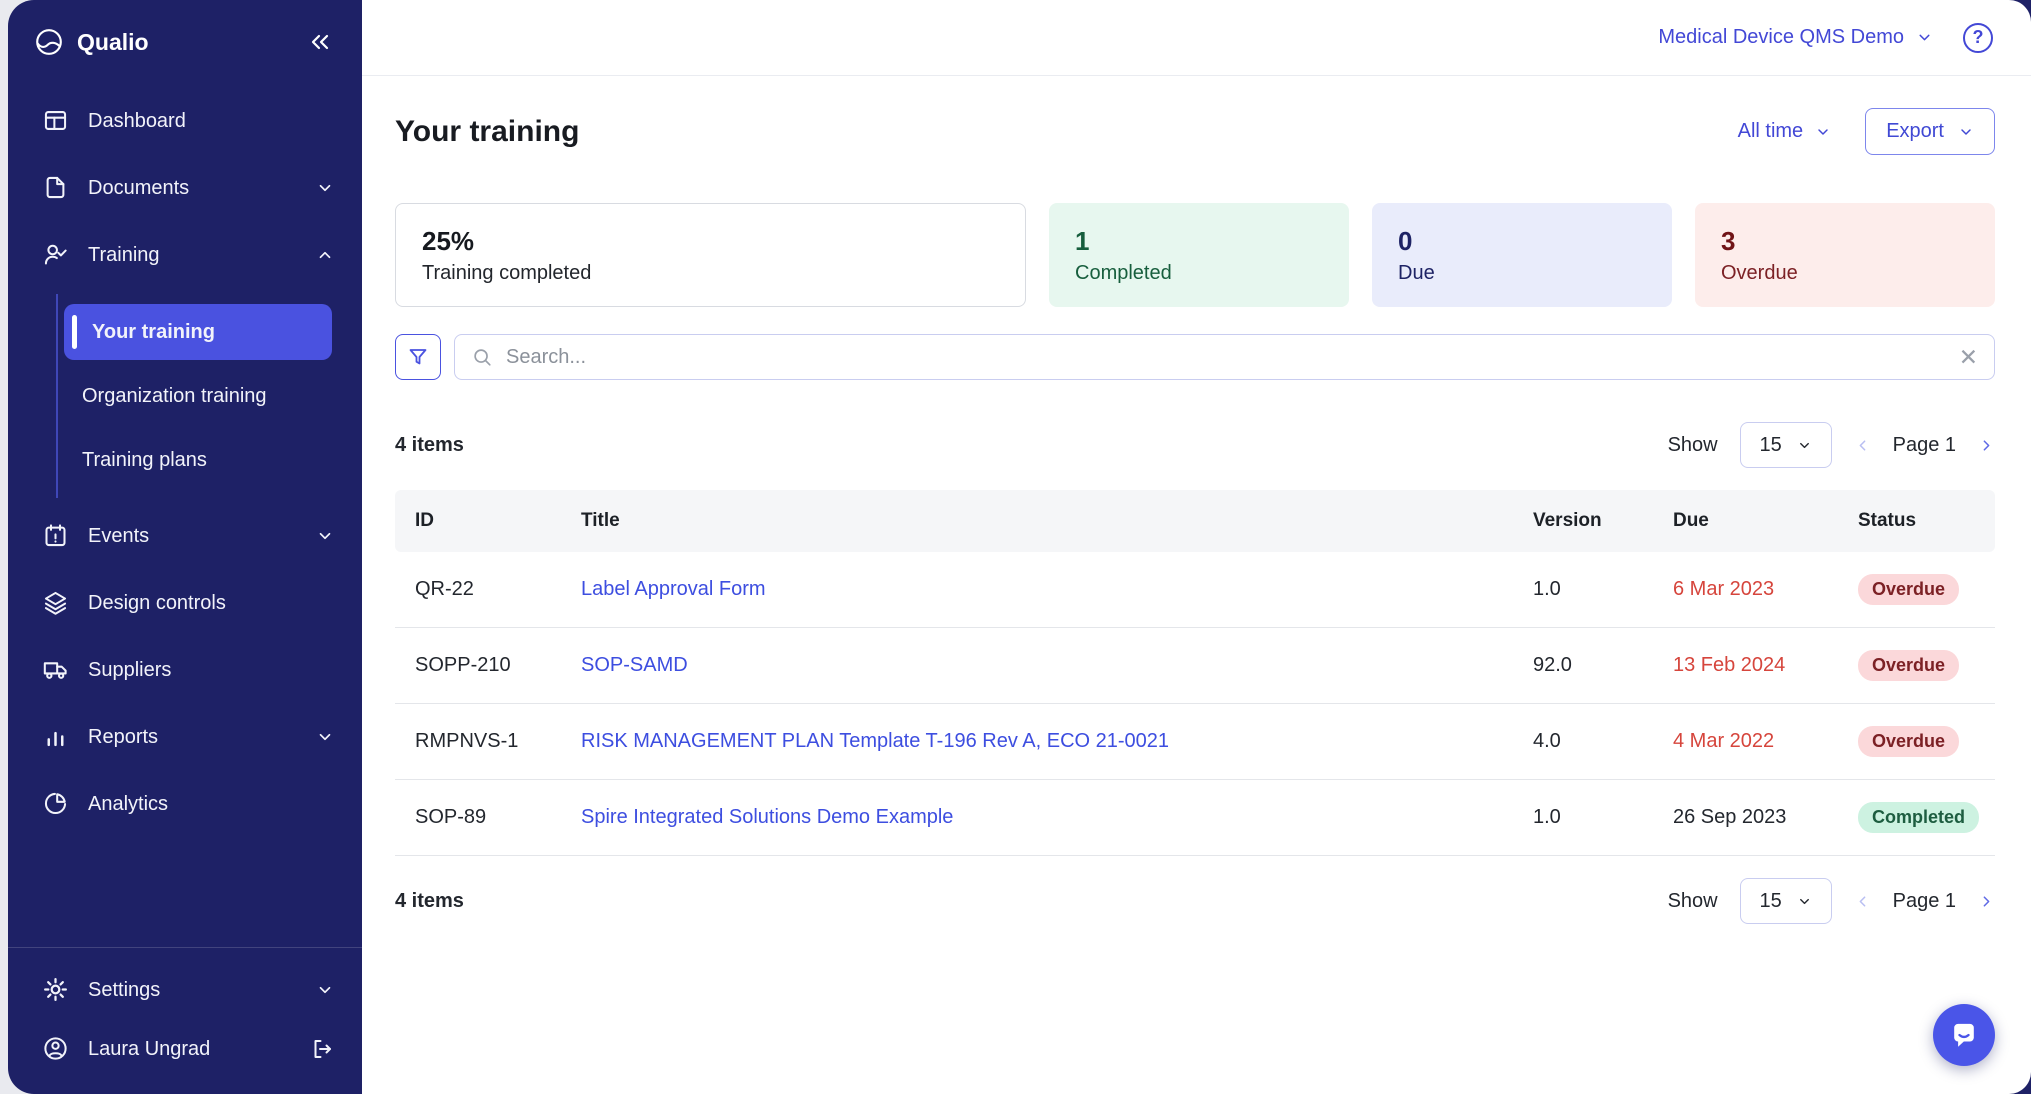 This screenshot has height=1094, width=2031. What do you see at coordinates (1924, 444) in the screenshot?
I see `page-indicator: Page 1` at bounding box center [1924, 444].